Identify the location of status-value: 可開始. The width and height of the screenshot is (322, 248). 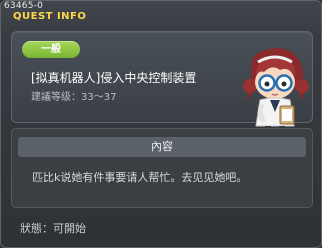
(69, 228).